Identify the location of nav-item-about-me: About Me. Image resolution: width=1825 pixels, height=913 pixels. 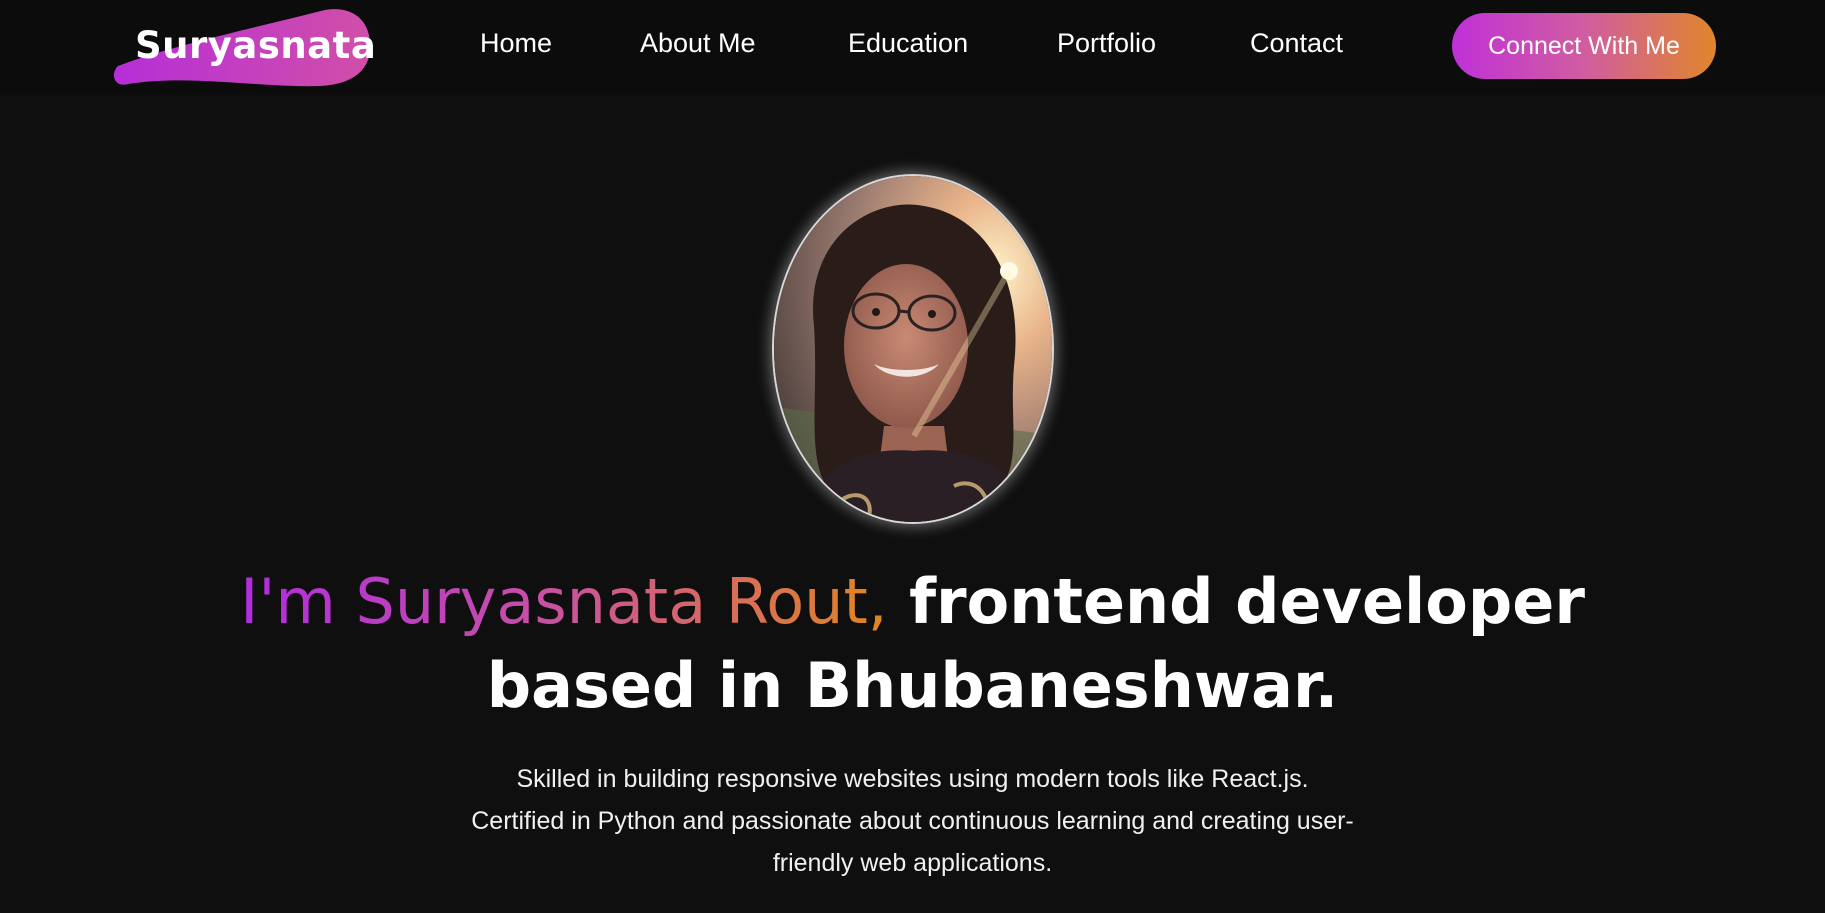
(698, 43).